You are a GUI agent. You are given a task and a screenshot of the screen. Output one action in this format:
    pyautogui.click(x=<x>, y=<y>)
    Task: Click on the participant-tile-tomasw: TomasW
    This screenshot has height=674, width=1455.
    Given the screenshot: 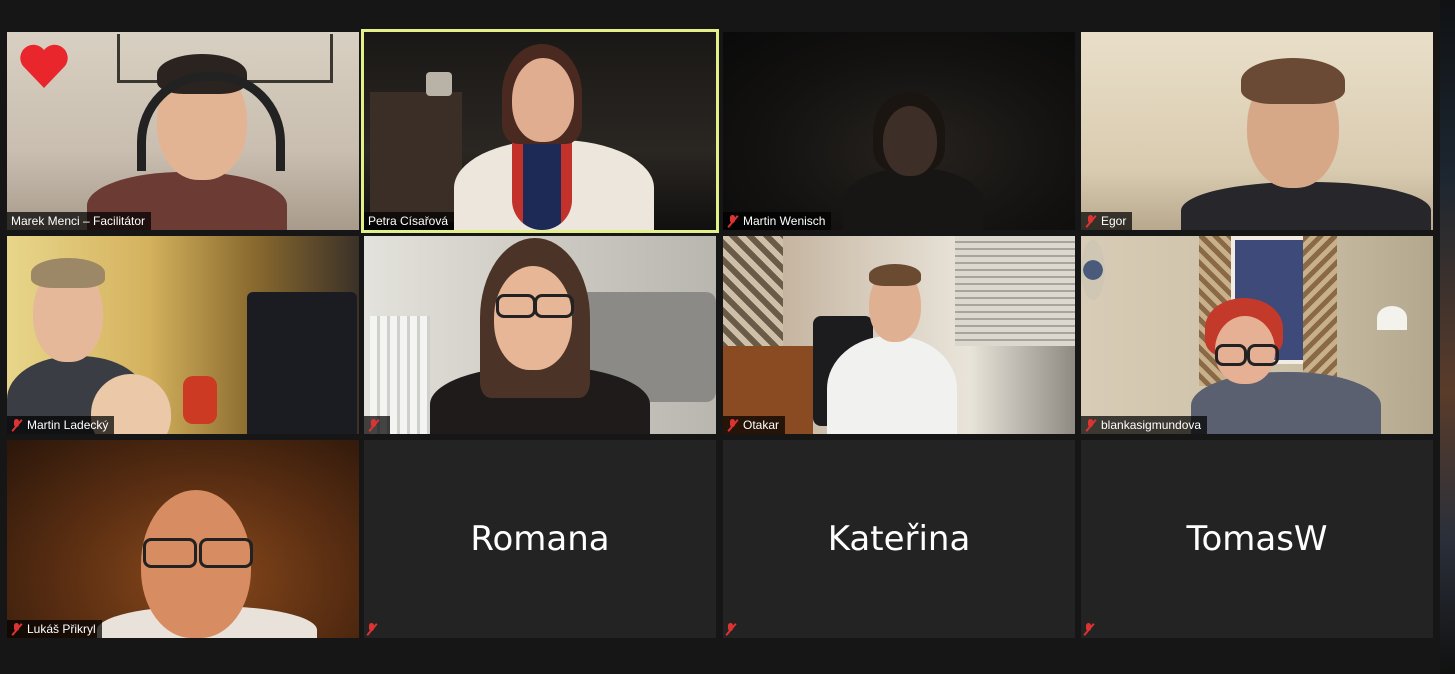 What is the action you would take?
    pyautogui.click(x=1257, y=539)
    